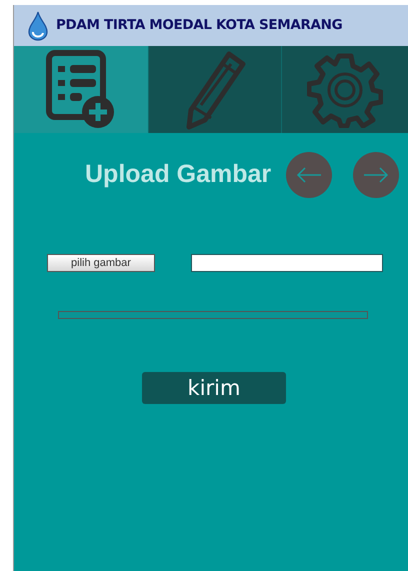 This screenshot has height=571, width=408. I want to click on tab, so click(81, 89).